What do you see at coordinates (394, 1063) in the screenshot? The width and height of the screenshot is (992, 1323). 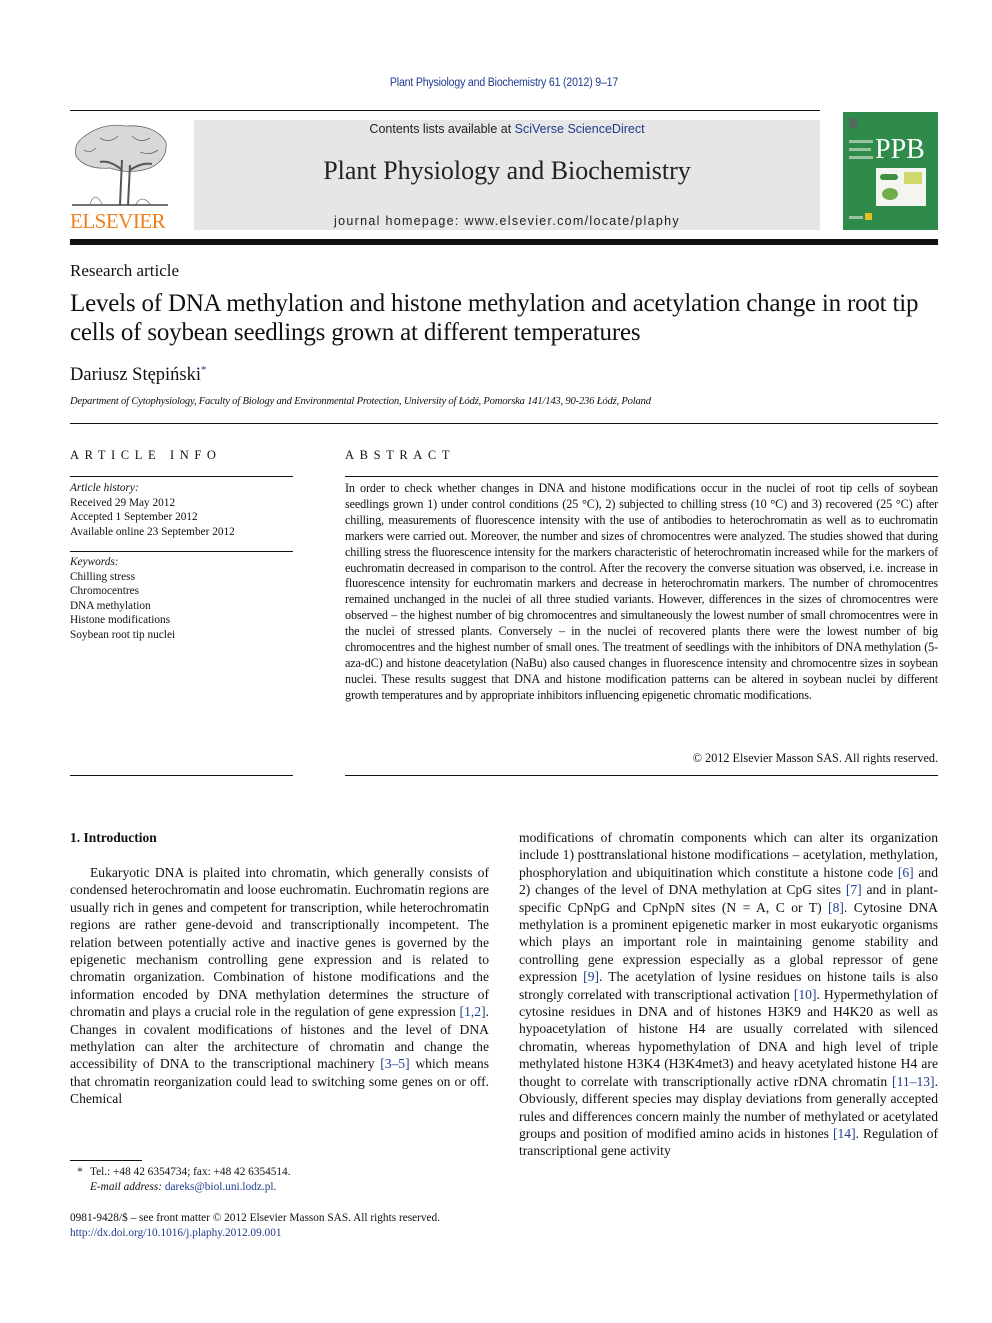 I see `citation-link: [3–5]` at bounding box center [394, 1063].